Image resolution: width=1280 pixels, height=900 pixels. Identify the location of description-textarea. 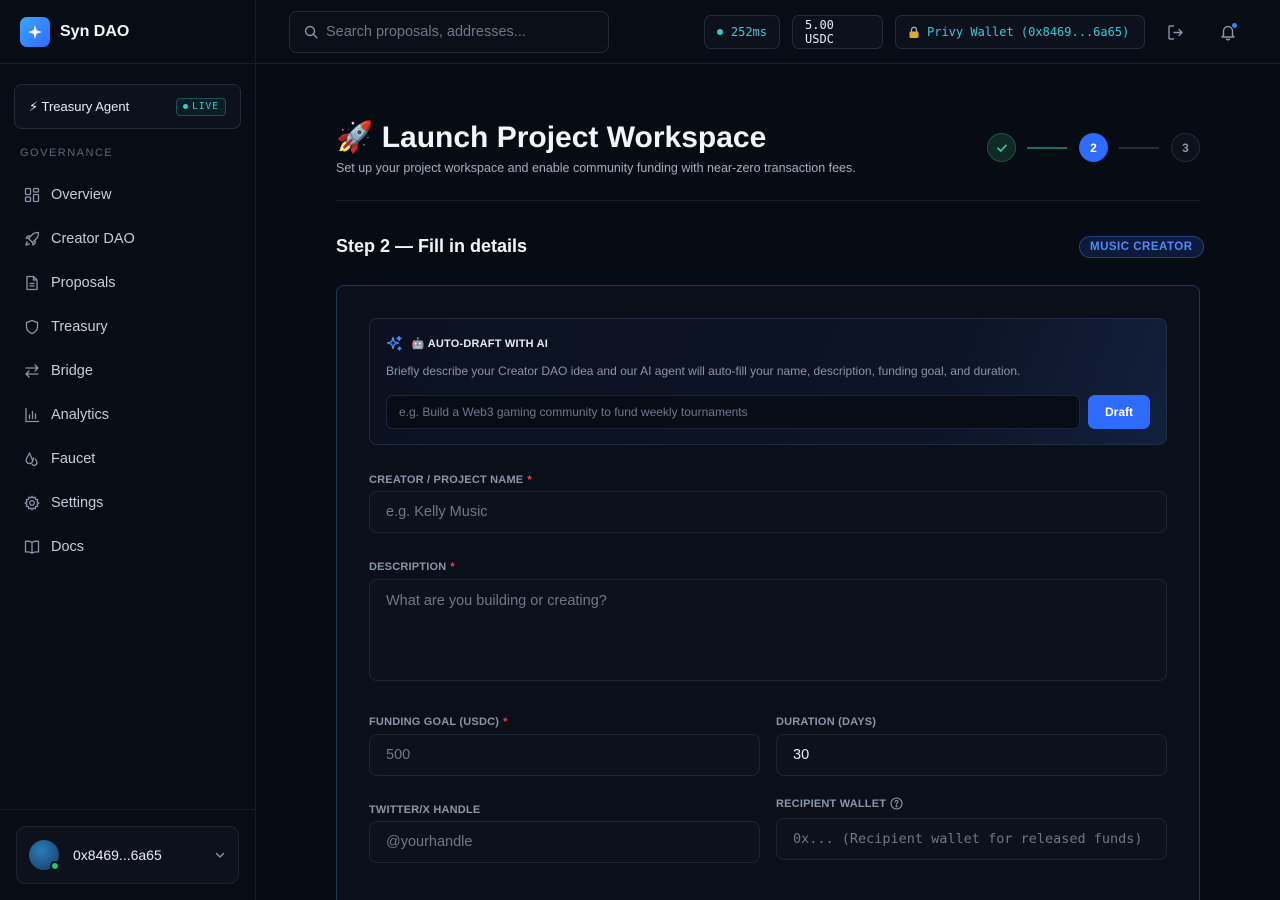
(768, 630).